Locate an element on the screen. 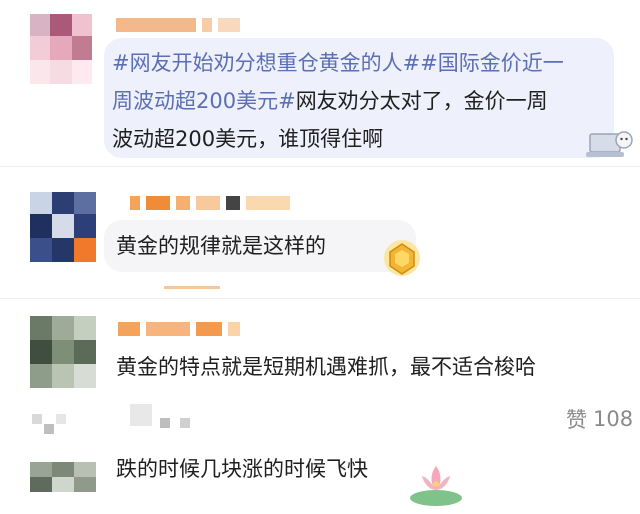 This screenshot has height=514, width=640. like-counter: 赞 108 is located at coordinates (599, 419).